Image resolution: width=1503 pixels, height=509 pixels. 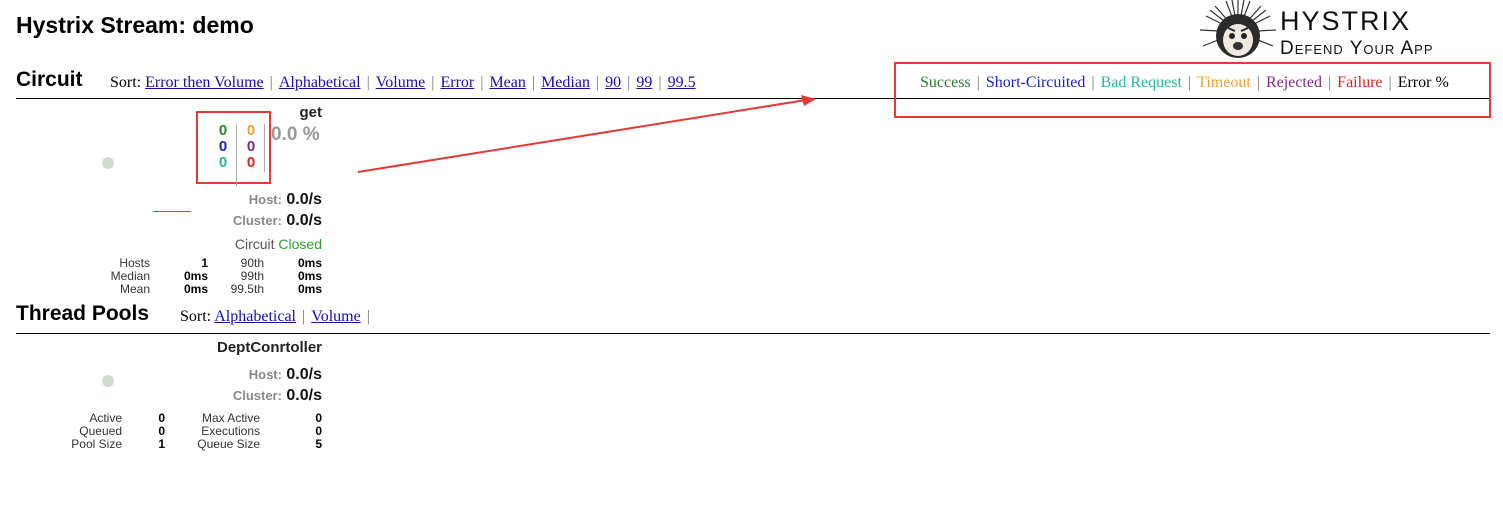 I want to click on stat-label: Executions, so click(x=230, y=431).